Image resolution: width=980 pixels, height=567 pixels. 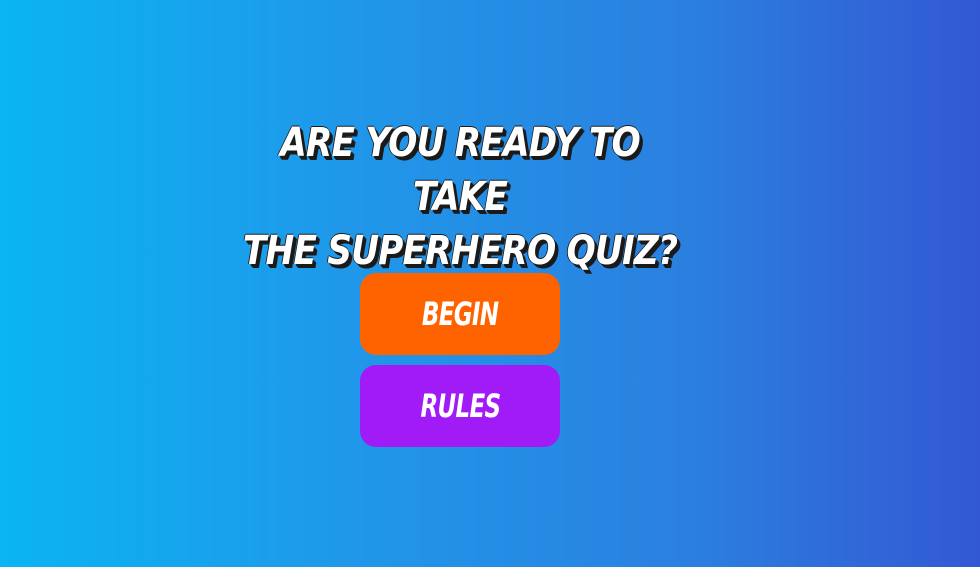 What do you see at coordinates (460, 170) in the screenshot?
I see `quiz-title-line-1: ARE YOU READY TO TAKE` at bounding box center [460, 170].